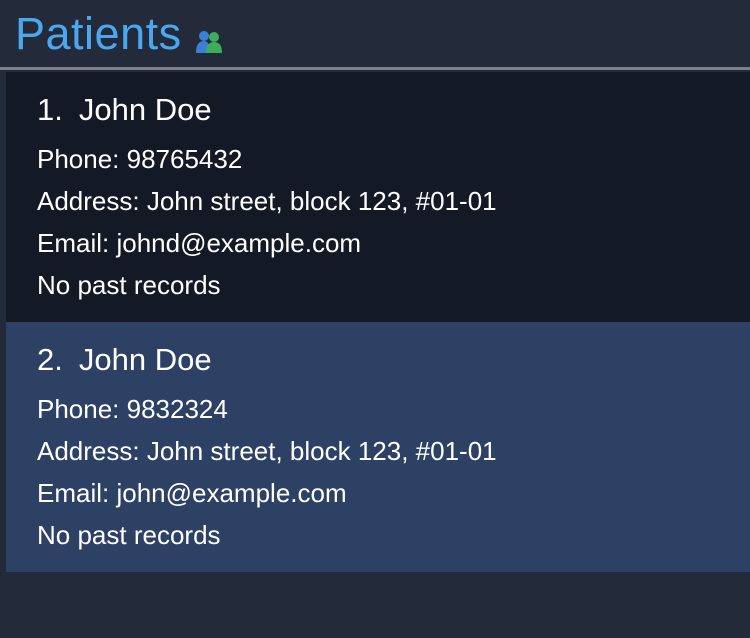 The height and width of the screenshot is (638, 750). Describe the element at coordinates (393, 110) in the screenshot. I see `patient-name-line: 1. John Doe` at that location.